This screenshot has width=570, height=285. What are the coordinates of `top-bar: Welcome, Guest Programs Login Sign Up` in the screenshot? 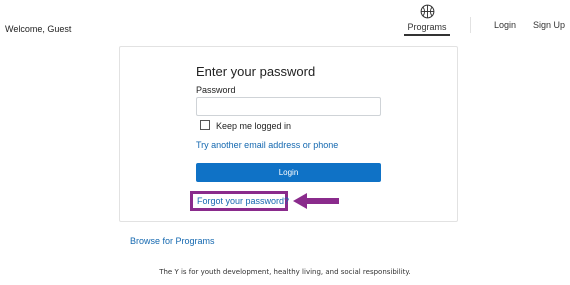 It's located at (285, 20).